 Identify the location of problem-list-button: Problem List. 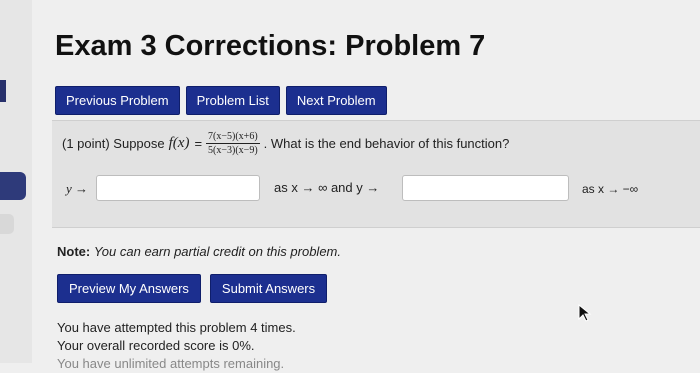
(232, 100).